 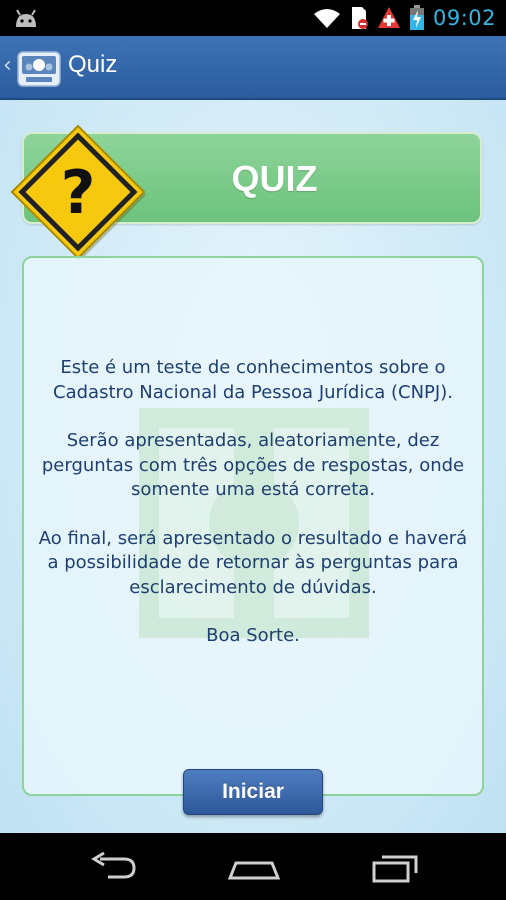 I want to click on action-bar-title: Quiz, so click(x=93, y=64).